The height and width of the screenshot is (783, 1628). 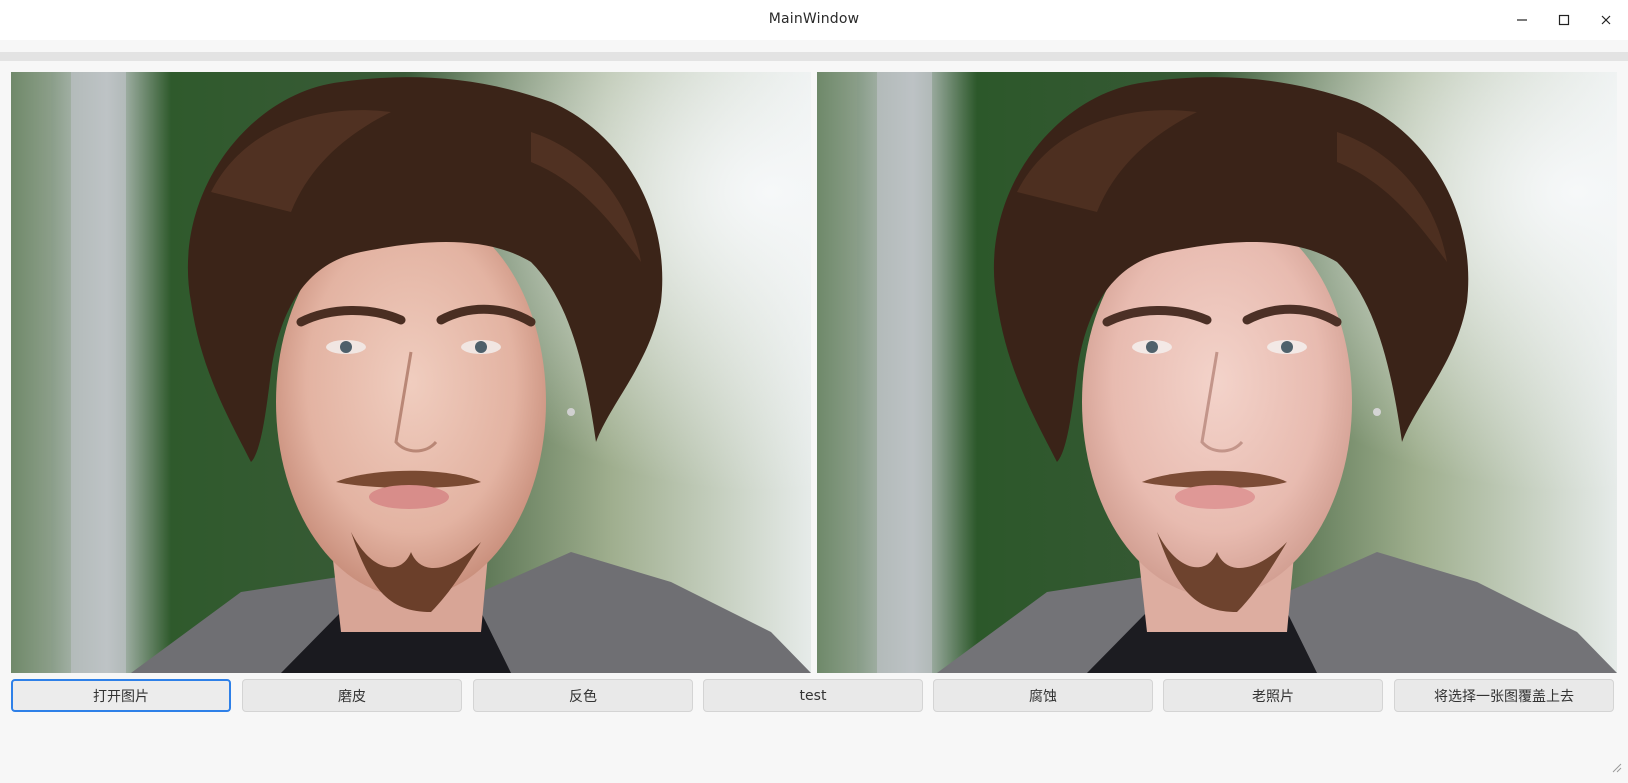 What do you see at coordinates (814, 56) in the screenshot?
I see `toolbar-strip` at bounding box center [814, 56].